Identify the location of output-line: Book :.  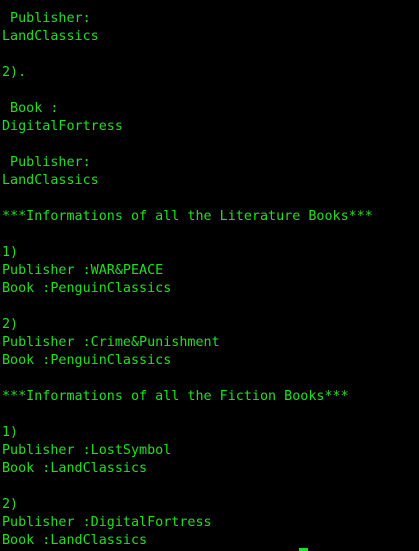
(30, 108).